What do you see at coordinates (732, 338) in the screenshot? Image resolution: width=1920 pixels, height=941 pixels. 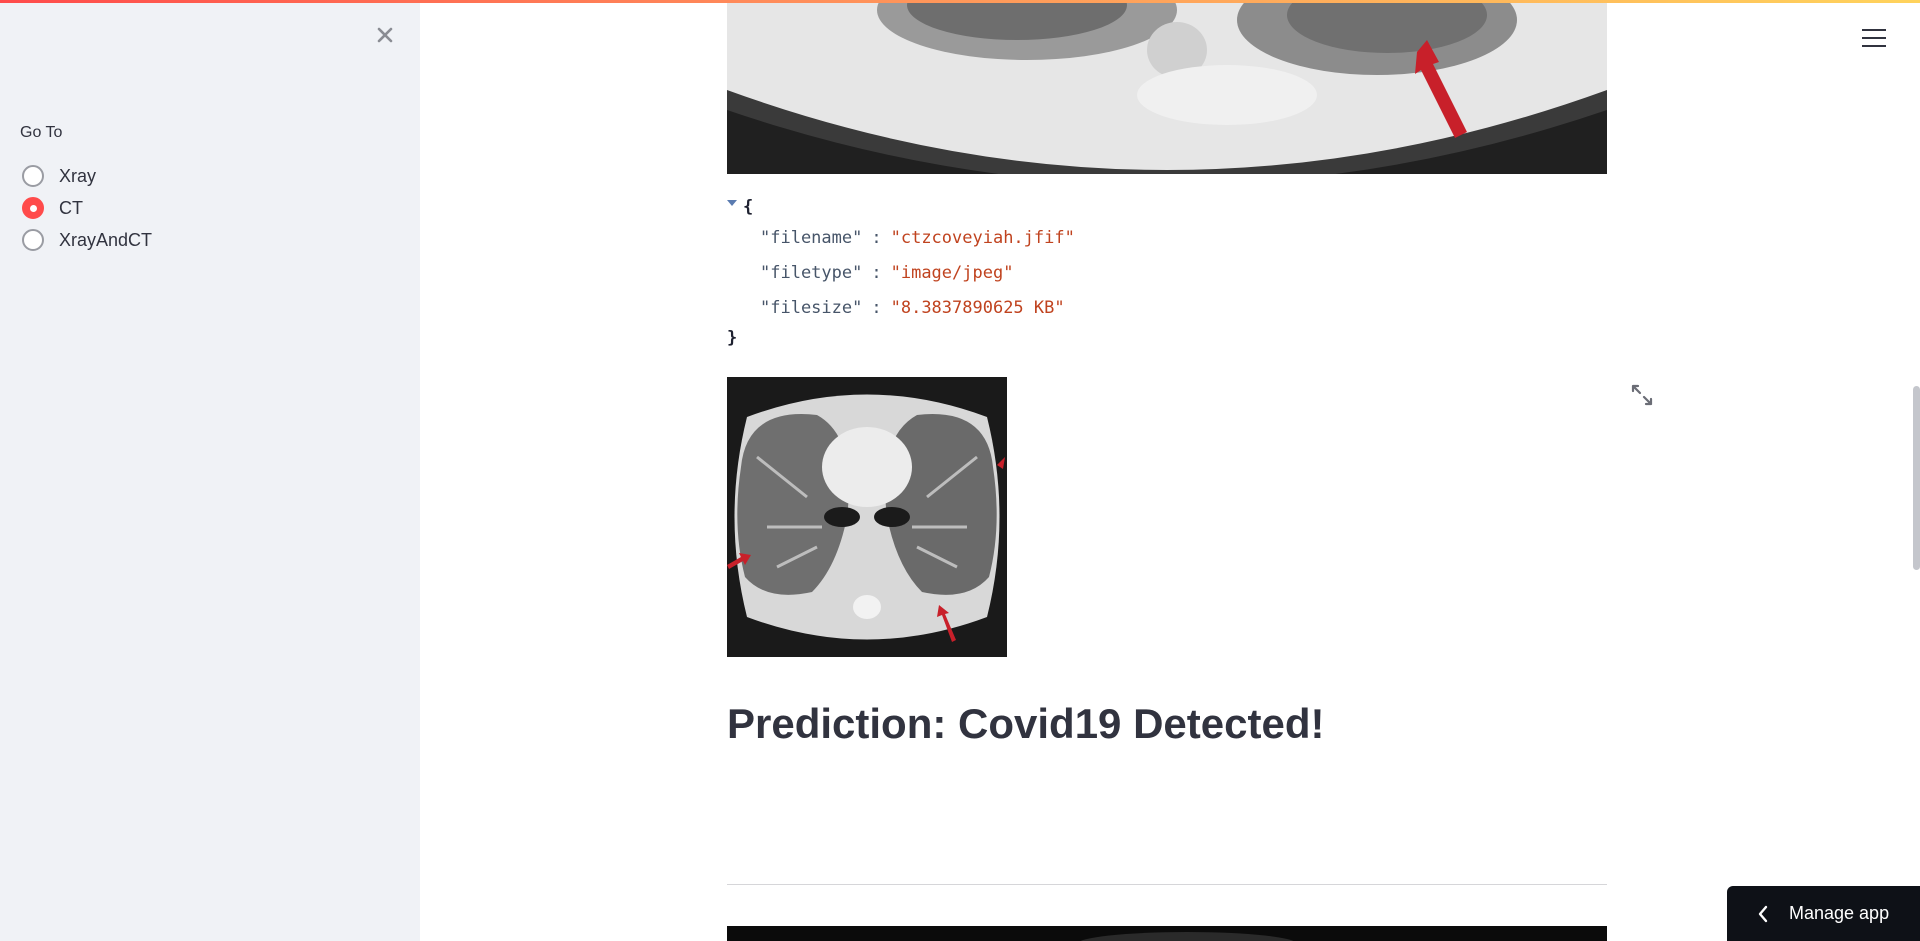 I see `json-close-brace: }` at bounding box center [732, 338].